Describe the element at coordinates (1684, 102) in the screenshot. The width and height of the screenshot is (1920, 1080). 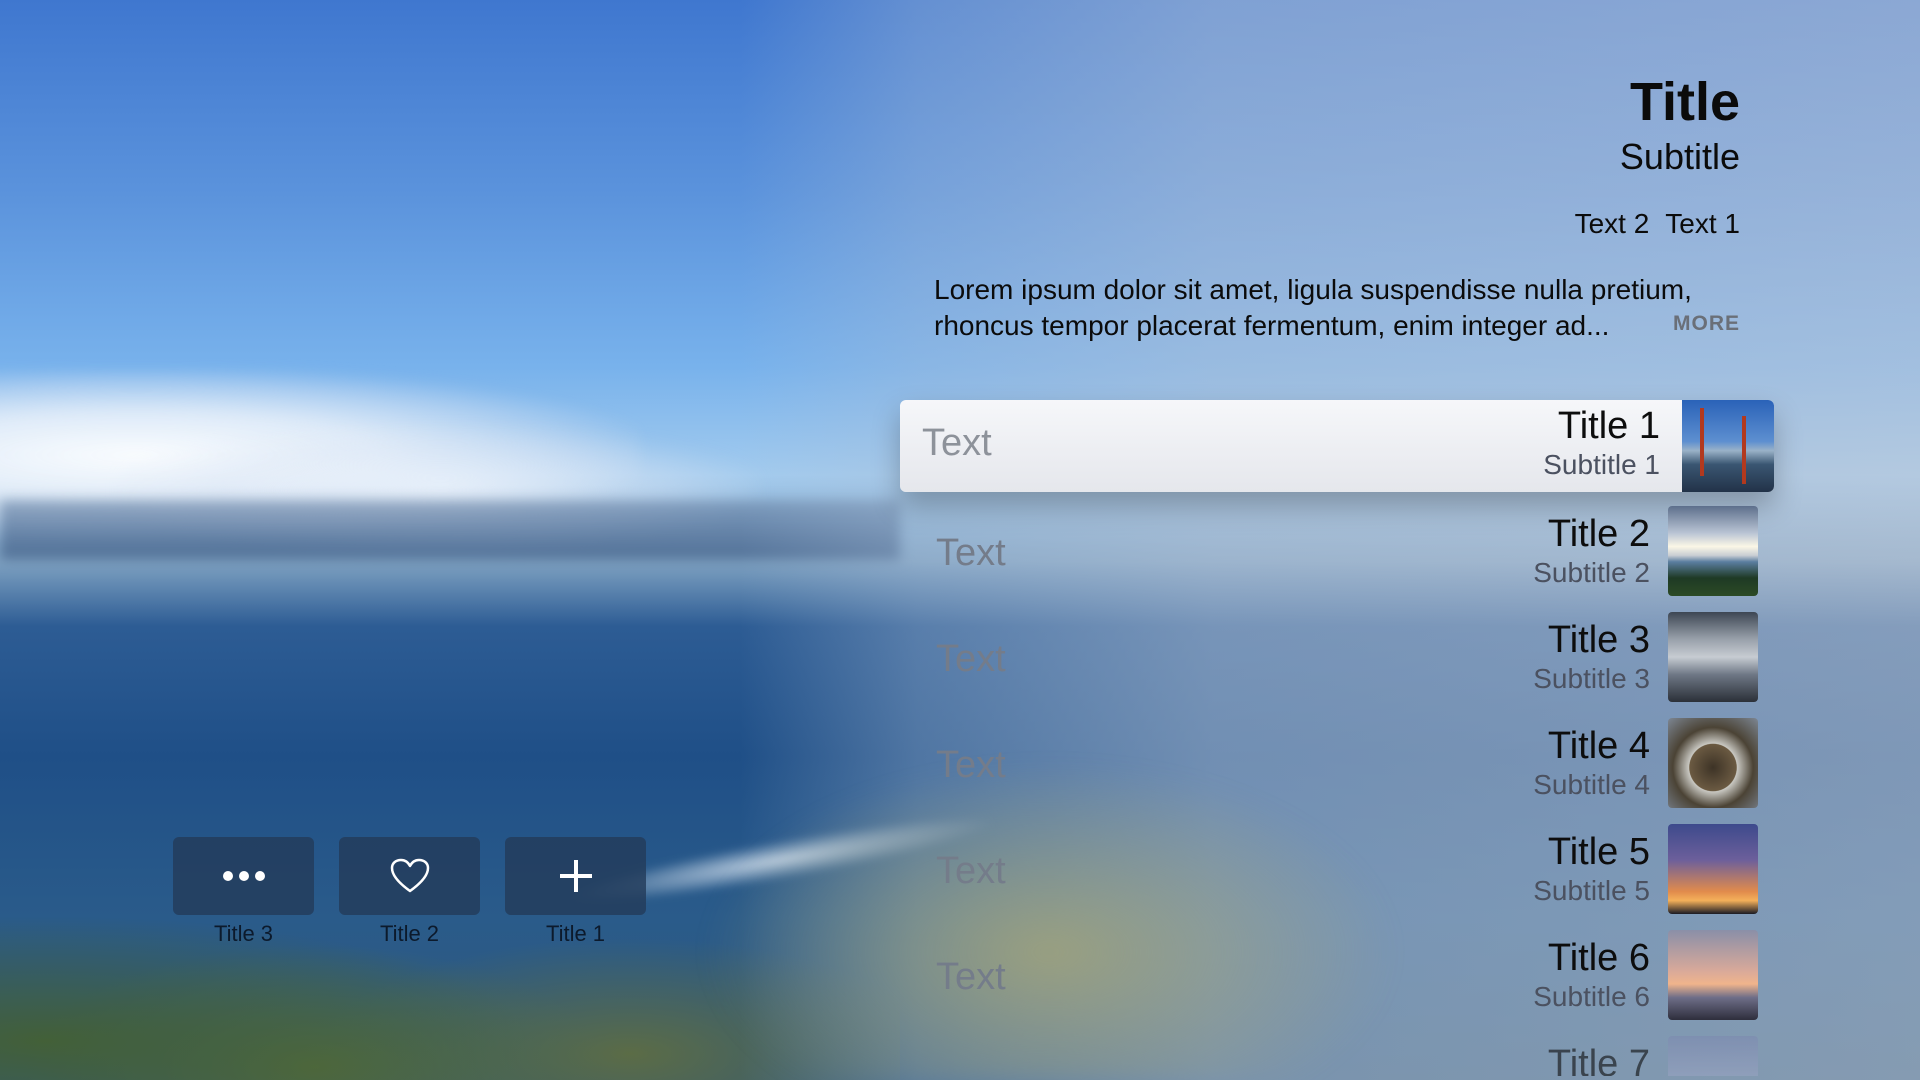
I see `page-title: Title` at that location.